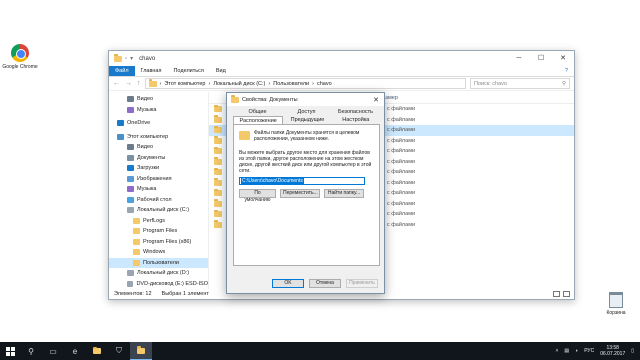 The width and height of the screenshot is (640, 360). Describe the element at coordinates (239, 84) in the screenshot. I see `breadcrumb-item: Локальный диск (C:)` at that location.